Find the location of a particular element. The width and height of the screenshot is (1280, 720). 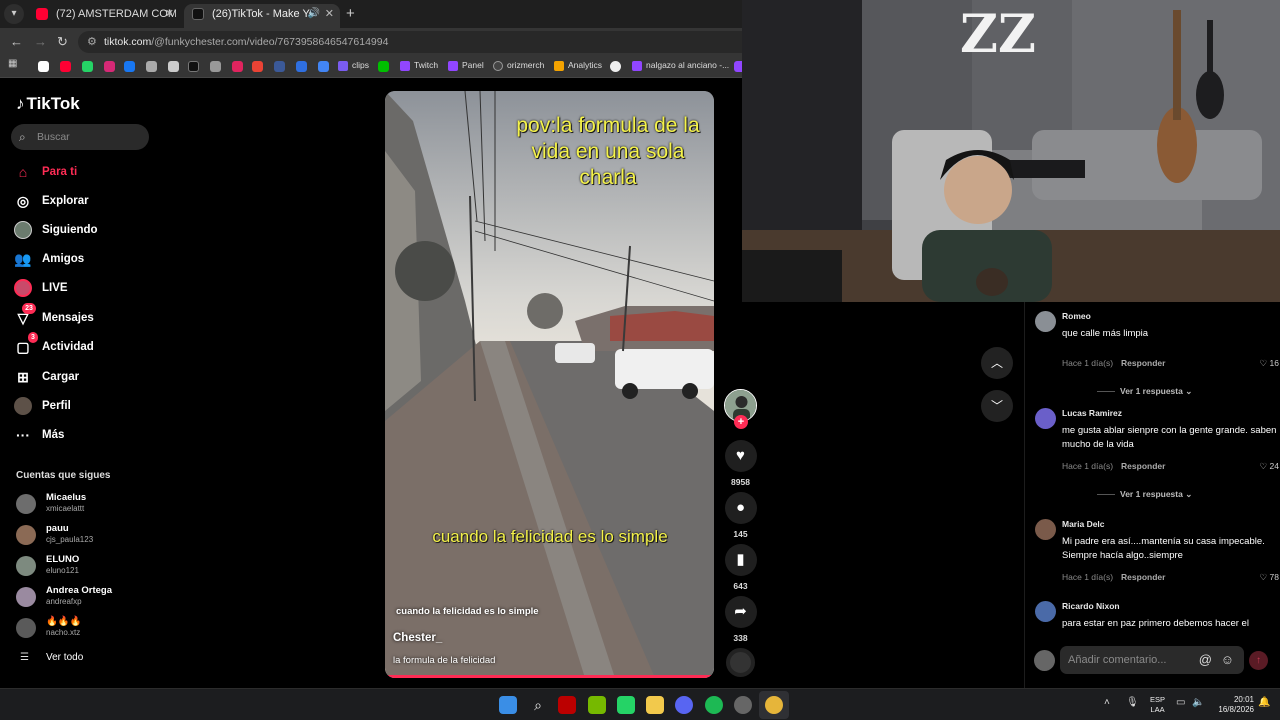

video-author: Chester_ is located at coordinates (417, 638).